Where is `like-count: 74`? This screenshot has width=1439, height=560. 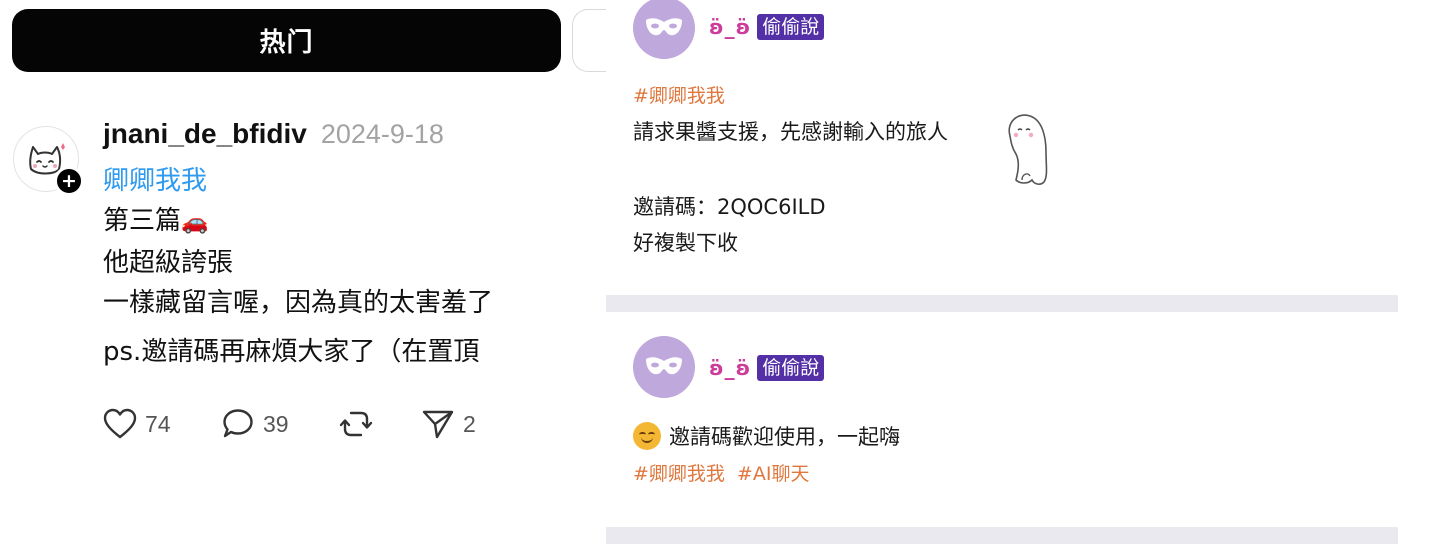
like-count: 74 is located at coordinates (158, 423).